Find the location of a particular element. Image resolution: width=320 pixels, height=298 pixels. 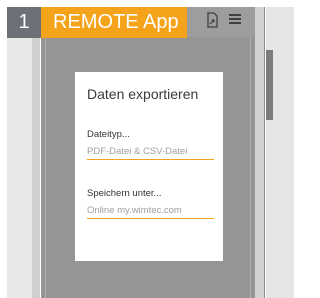

file-type-underline is located at coordinates (150, 159).